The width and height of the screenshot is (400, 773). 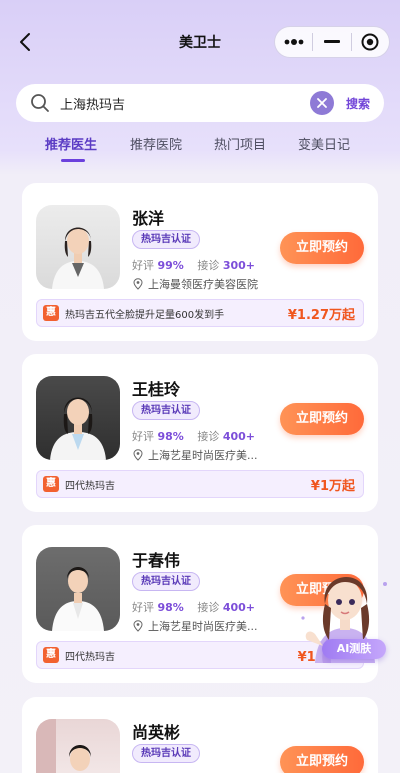 What do you see at coordinates (354, 649) in the screenshot?
I see `ai-skin-test-button: AI测肤` at bounding box center [354, 649].